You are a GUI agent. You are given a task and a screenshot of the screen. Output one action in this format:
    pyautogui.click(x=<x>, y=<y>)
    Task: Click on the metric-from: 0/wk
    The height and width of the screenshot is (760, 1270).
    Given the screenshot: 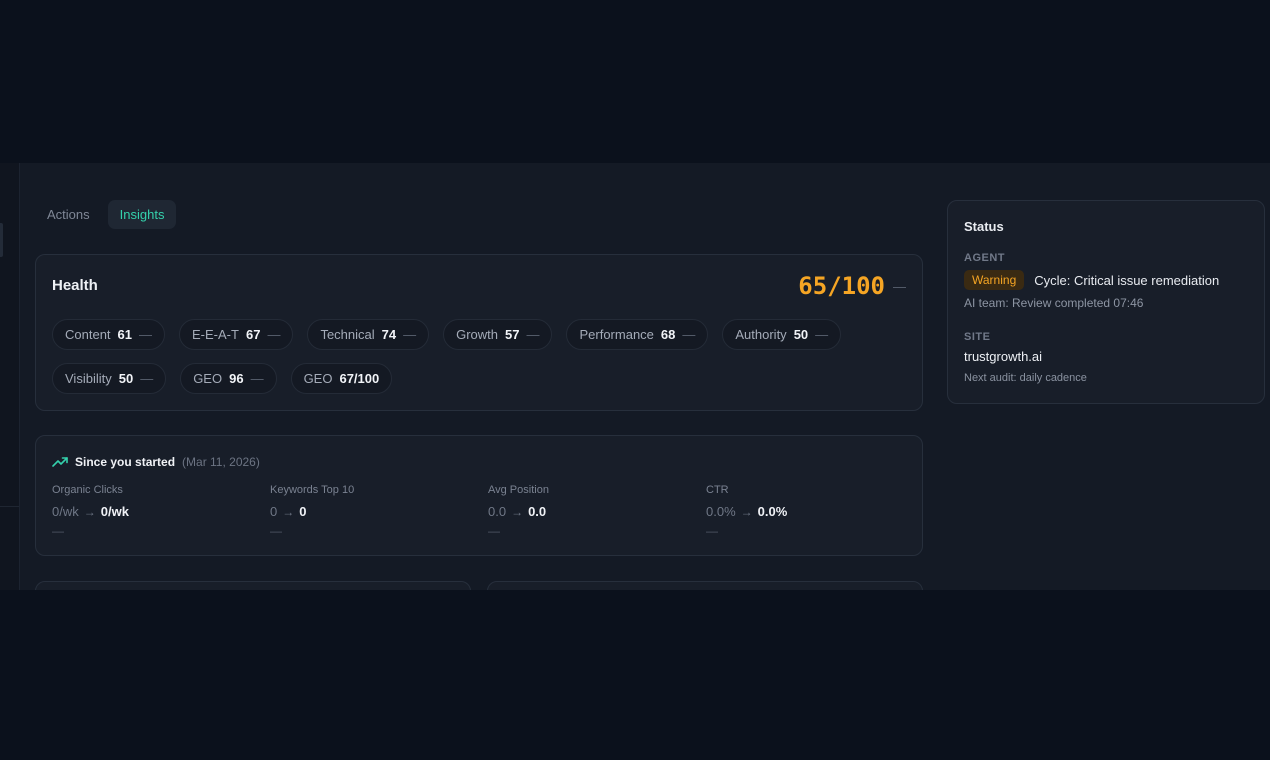 What is the action you would take?
    pyautogui.click(x=65, y=511)
    